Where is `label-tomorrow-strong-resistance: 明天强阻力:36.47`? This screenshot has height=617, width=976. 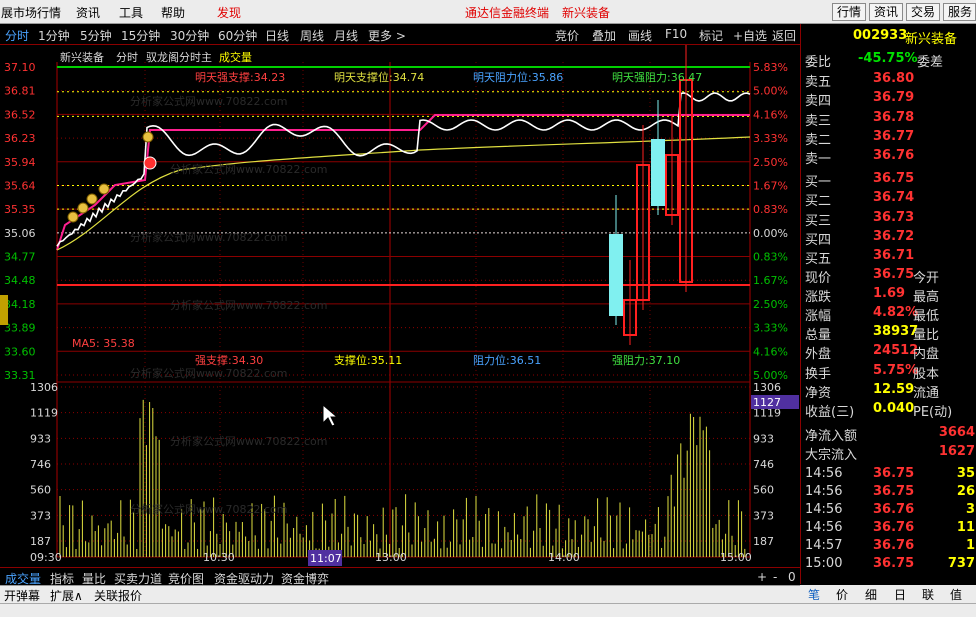 label-tomorrow-strong-resistance: 明天强阻力:36.47 is located at coordinates (657, 77).